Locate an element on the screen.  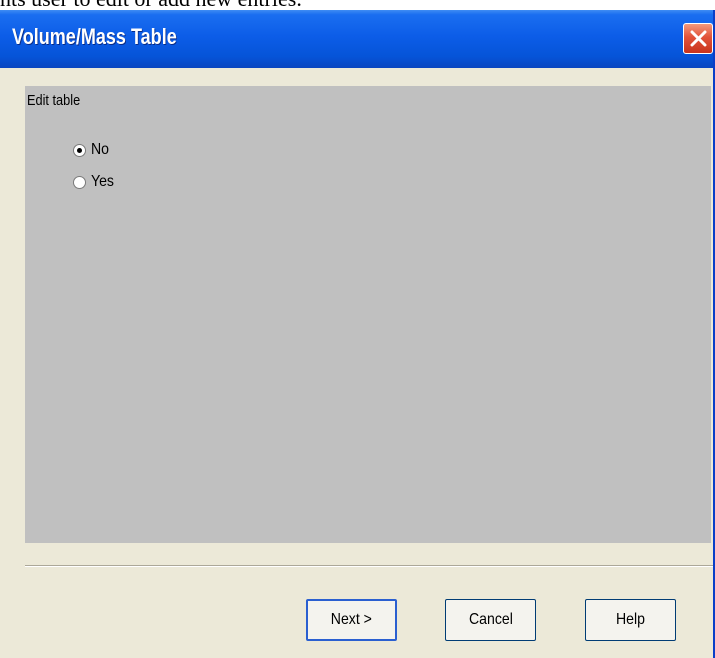
help-button-label: Help is located at coordinates (630, 619).